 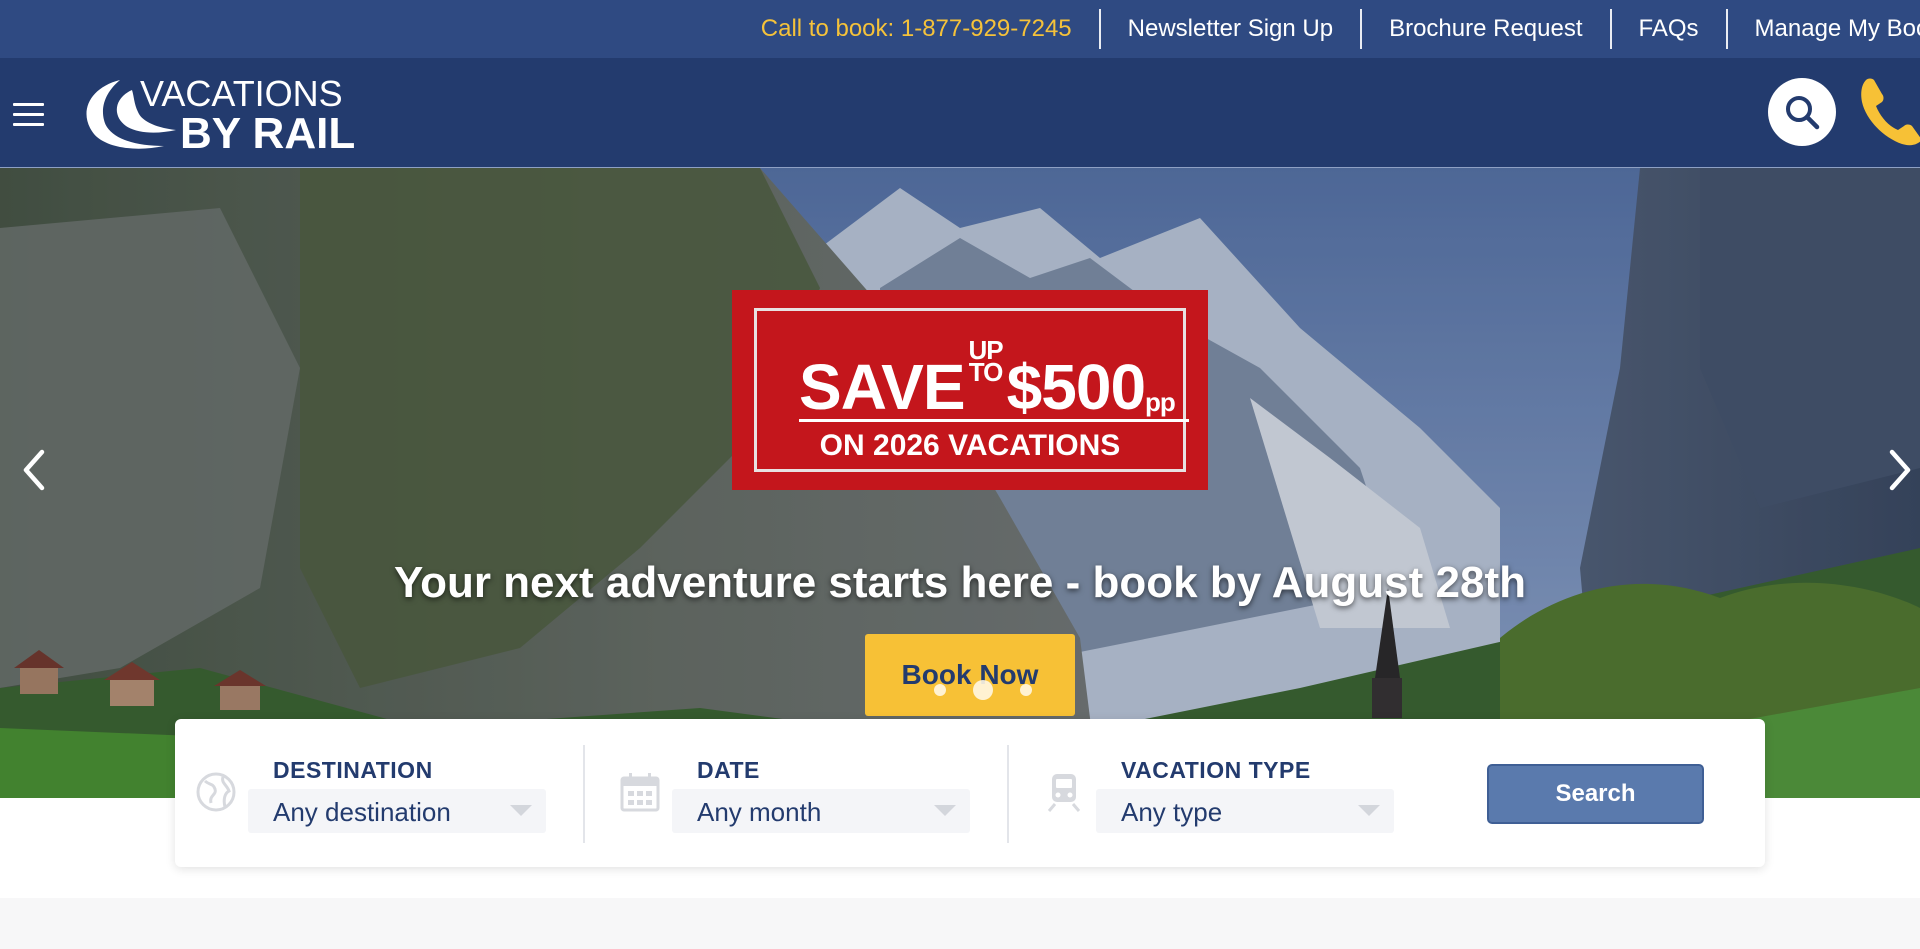 I want to click on search-icon, so click(x=1803, y=113).